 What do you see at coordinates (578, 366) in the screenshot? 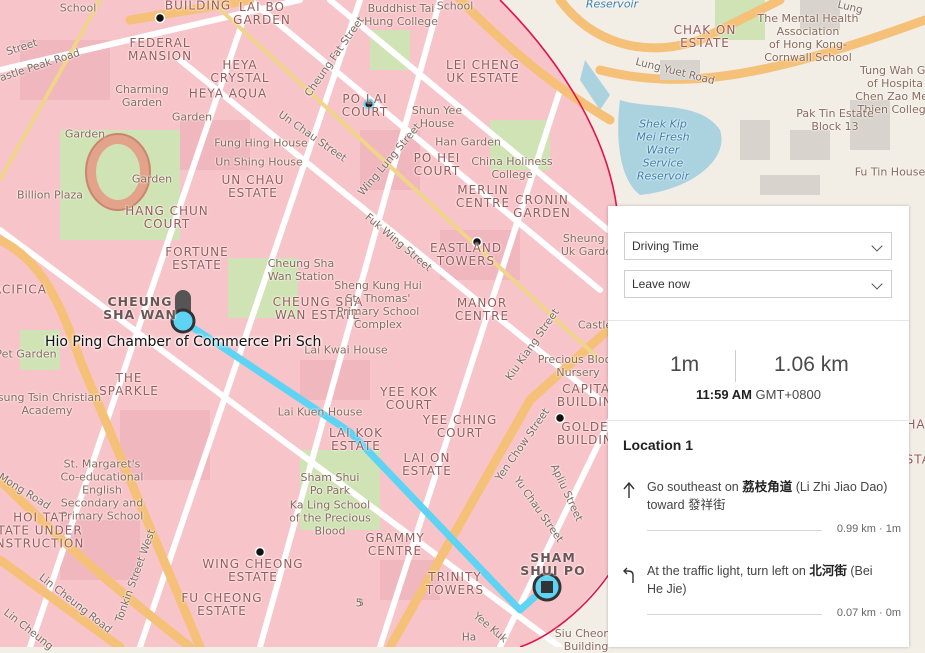
I see `map-label: Precious Blood Nursery` at bounding box center [578, 366].